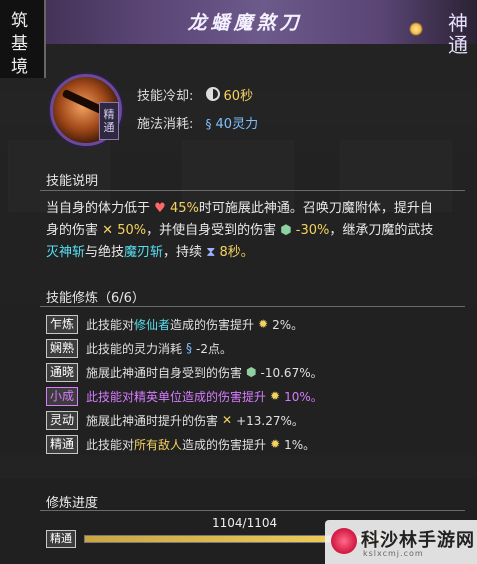 The height and width of the screenshot is (564, 477). I want to click on cultivation-tag: 娴熟, so click(62, 348).